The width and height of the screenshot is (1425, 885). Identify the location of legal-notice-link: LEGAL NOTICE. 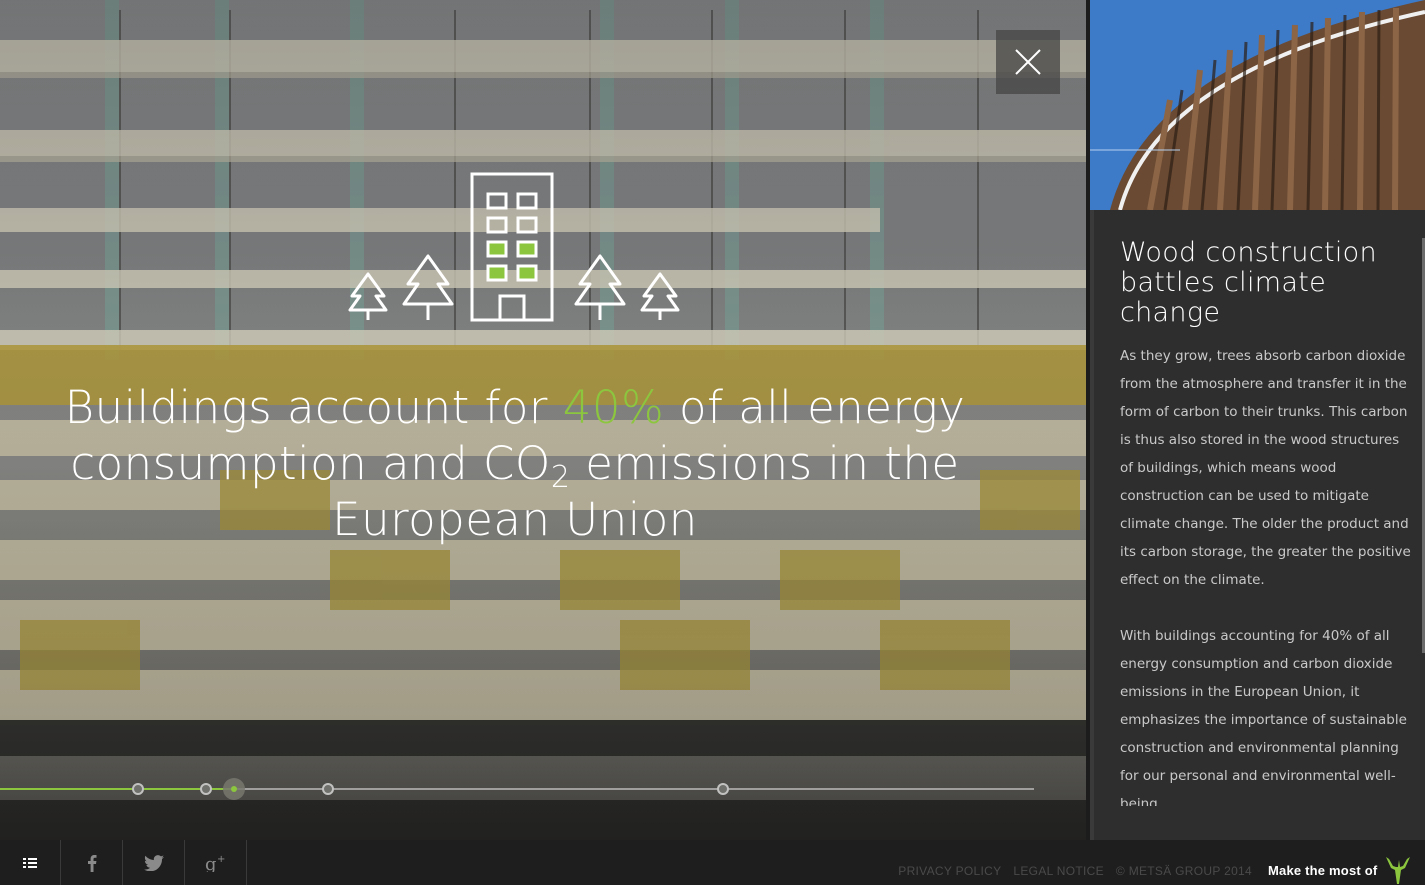
(1058, 871).